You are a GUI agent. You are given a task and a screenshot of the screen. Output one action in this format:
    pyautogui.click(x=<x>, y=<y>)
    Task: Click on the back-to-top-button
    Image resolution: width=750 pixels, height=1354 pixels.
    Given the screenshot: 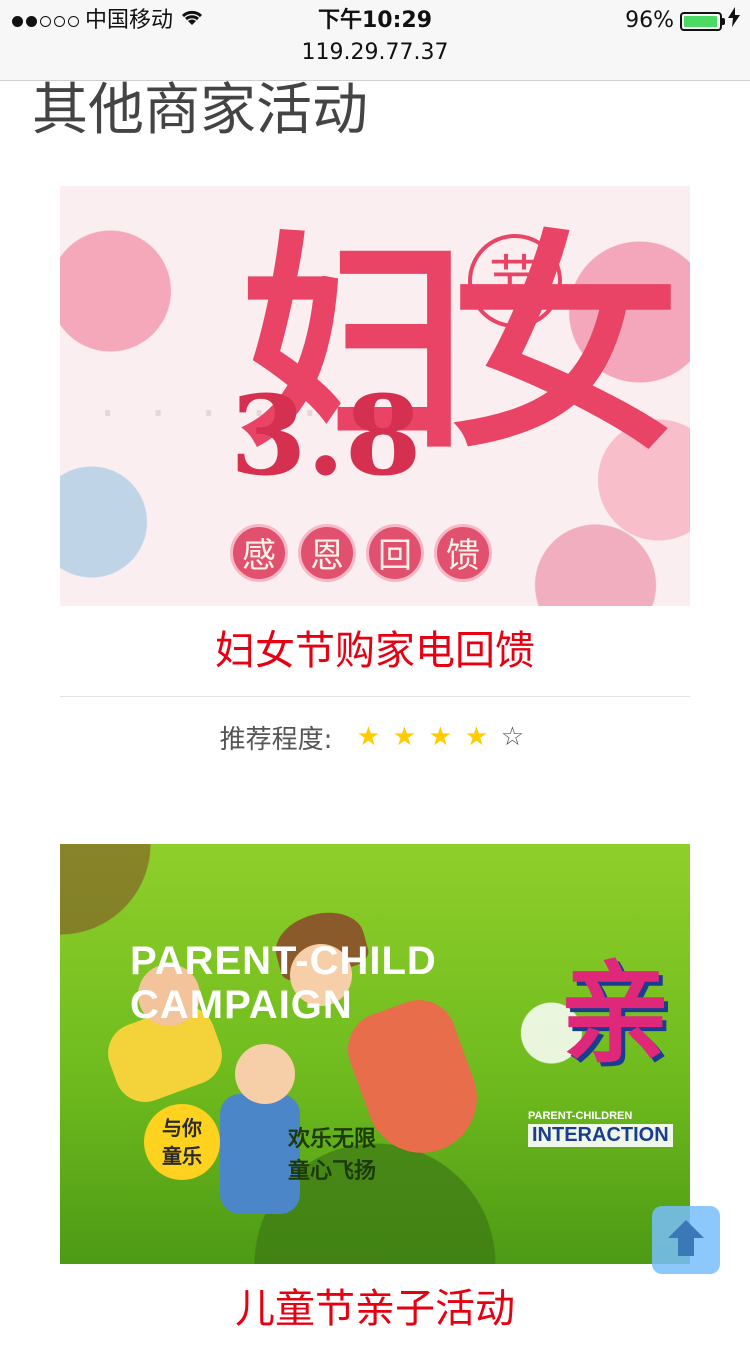 What is the action you would take?
    pyautogui.click(x=686, y=1240)
    